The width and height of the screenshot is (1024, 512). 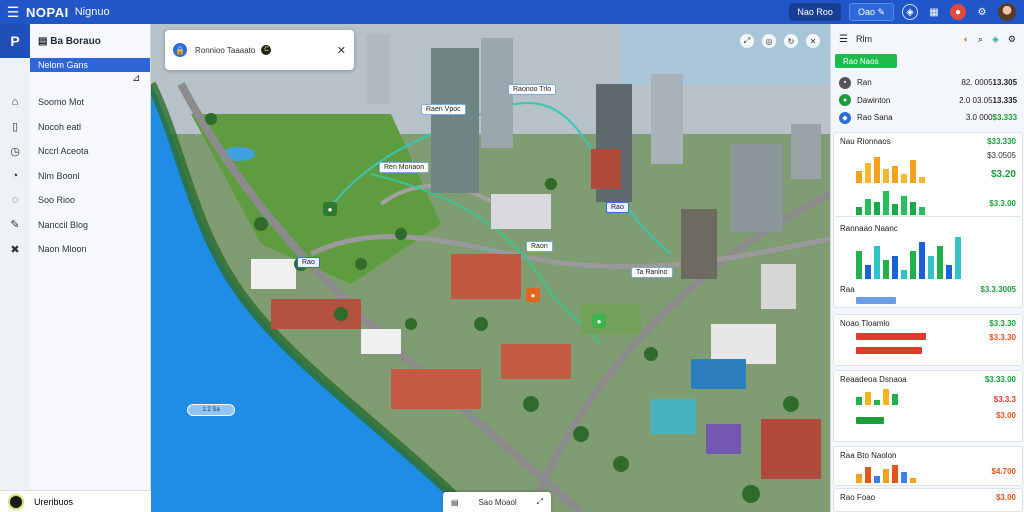 What do you see at coordinates (652, 272) in the screenshot?
I see `map-label: Ta Ranlno` at bounding box center [652, 272].